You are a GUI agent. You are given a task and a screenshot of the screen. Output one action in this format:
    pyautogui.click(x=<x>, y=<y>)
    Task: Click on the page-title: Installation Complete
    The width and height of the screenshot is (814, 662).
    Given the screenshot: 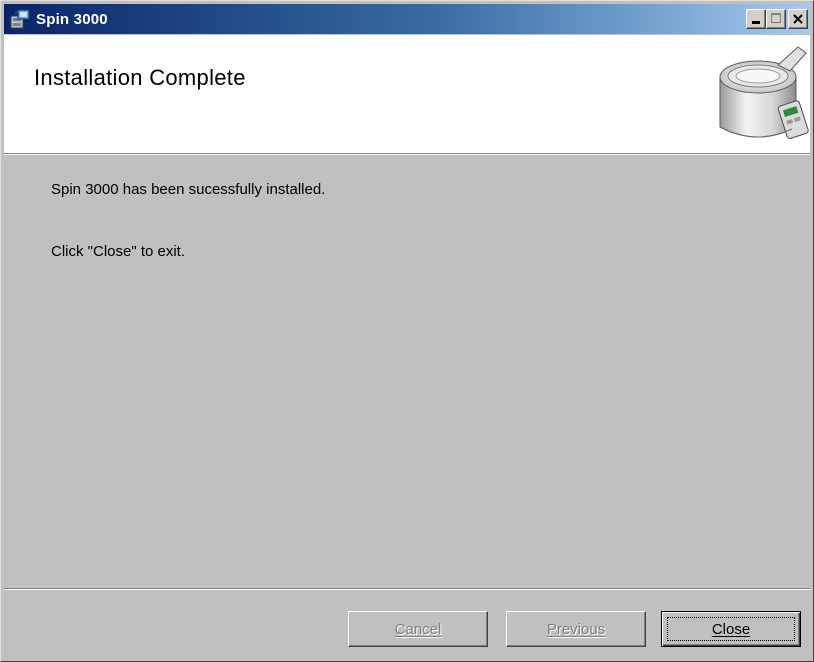 What is the action you would take?
    pyautogui.click(x=140, y=77)
    